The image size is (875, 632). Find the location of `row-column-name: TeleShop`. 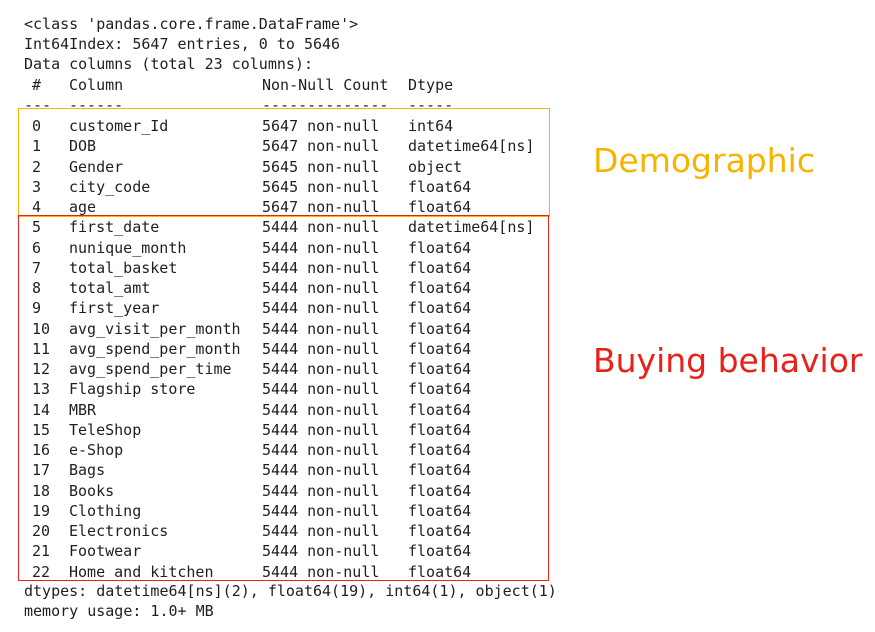

row-column-name: TeleShop is located at coordinates (105, 429).